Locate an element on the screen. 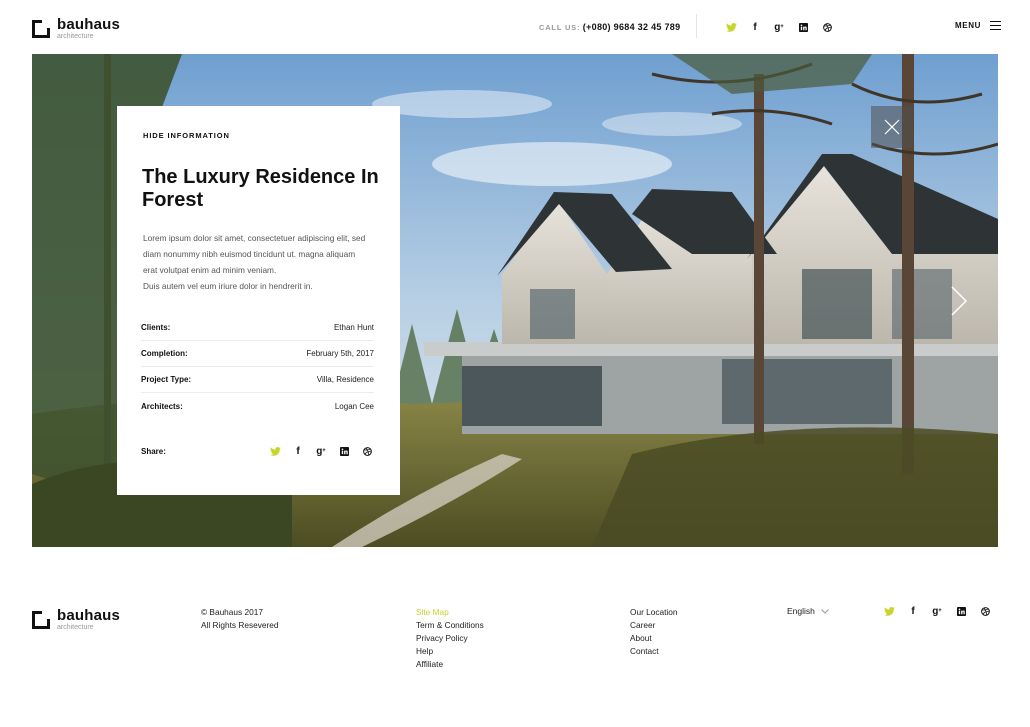 The width and height of the screenshot is (1030, 727). chevron-right-icon is located at coordinates (959, 301).